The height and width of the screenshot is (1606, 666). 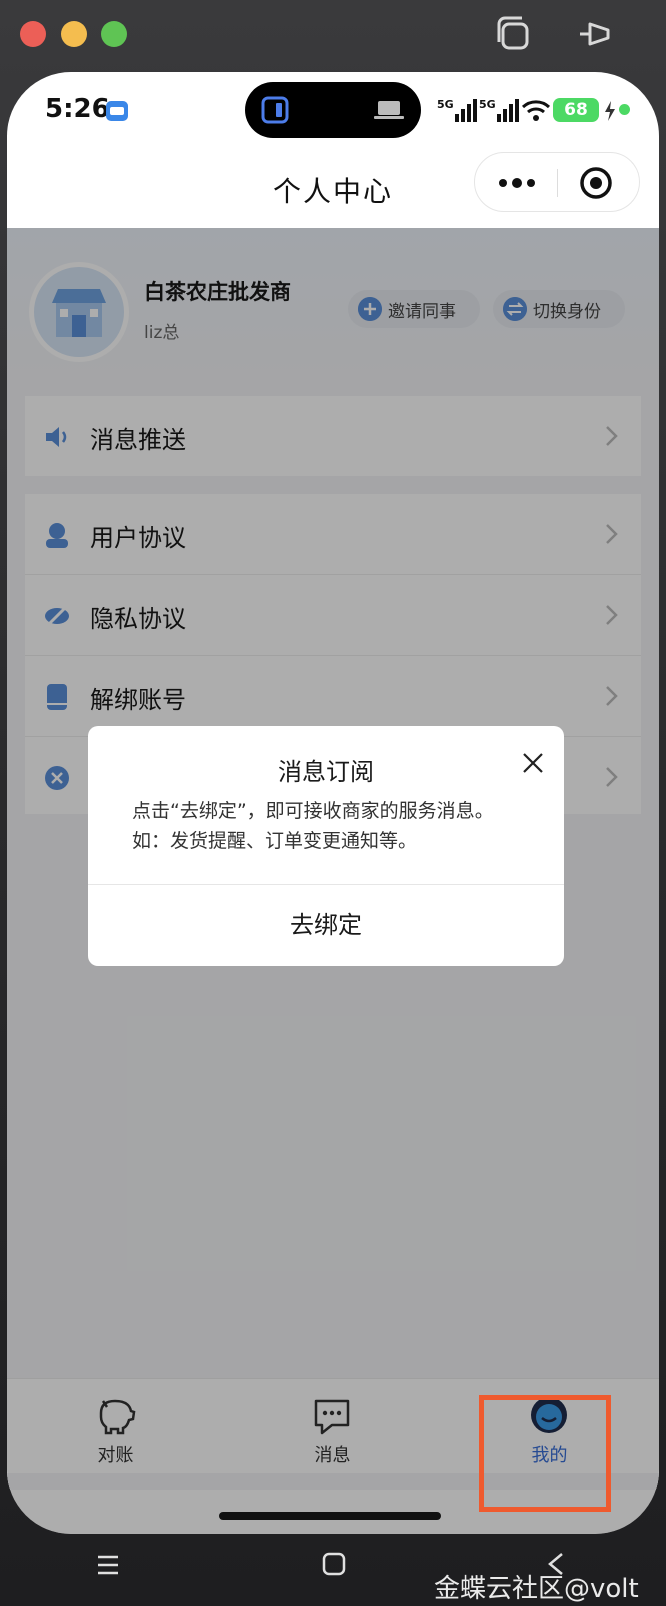 I want to click on close-icon, so click(x=533, y=763).